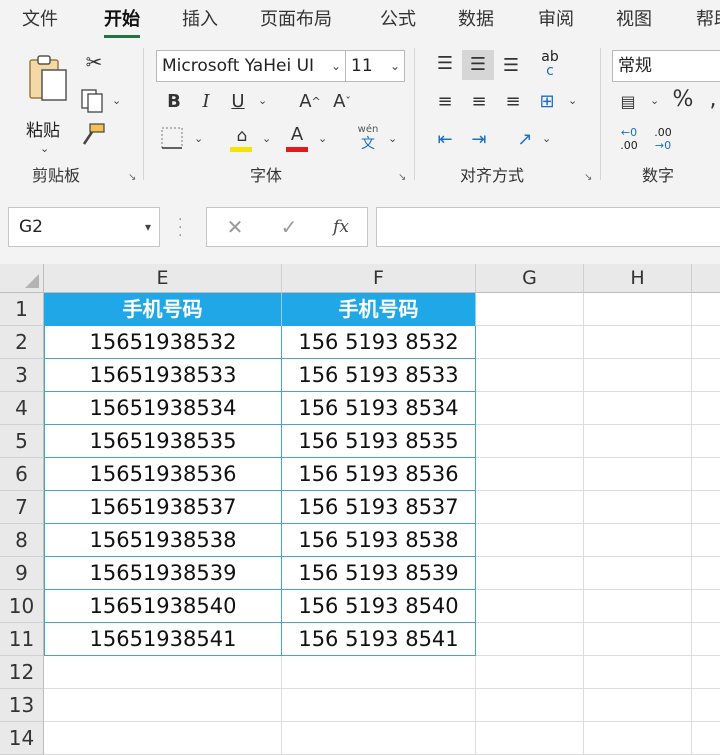  Describe the element at coordinates (379, 606) in the screenshot. I see `table-cell: 156 5193 8540` at that location.